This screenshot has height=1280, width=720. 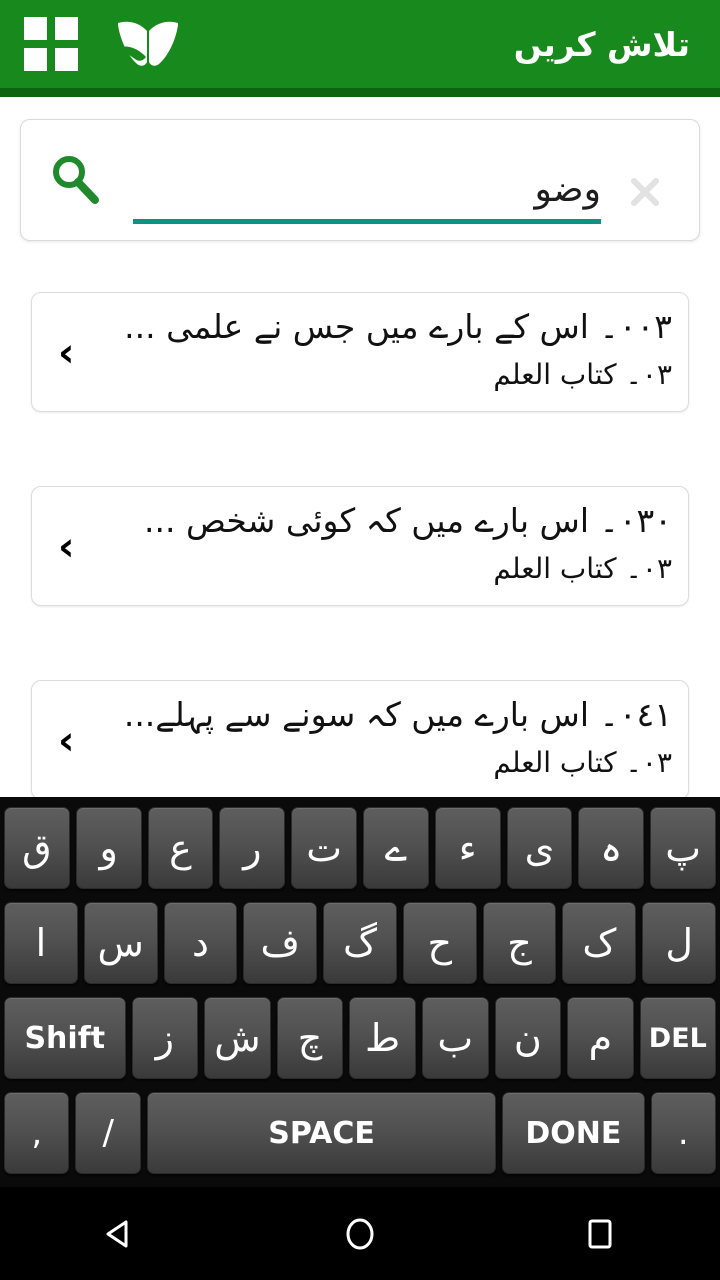 What do you see at coordinates (601, 44) in the screenshot?
I see `page-title: تلاش کریں` at bounding box center [601, 44].